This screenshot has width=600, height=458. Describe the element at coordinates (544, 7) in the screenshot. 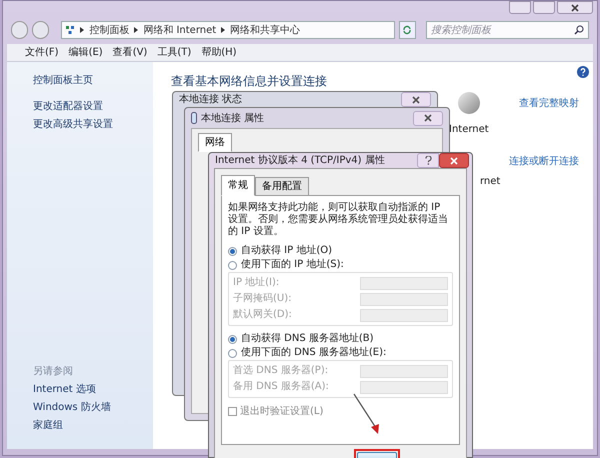

I see `maximize-button` at that location.